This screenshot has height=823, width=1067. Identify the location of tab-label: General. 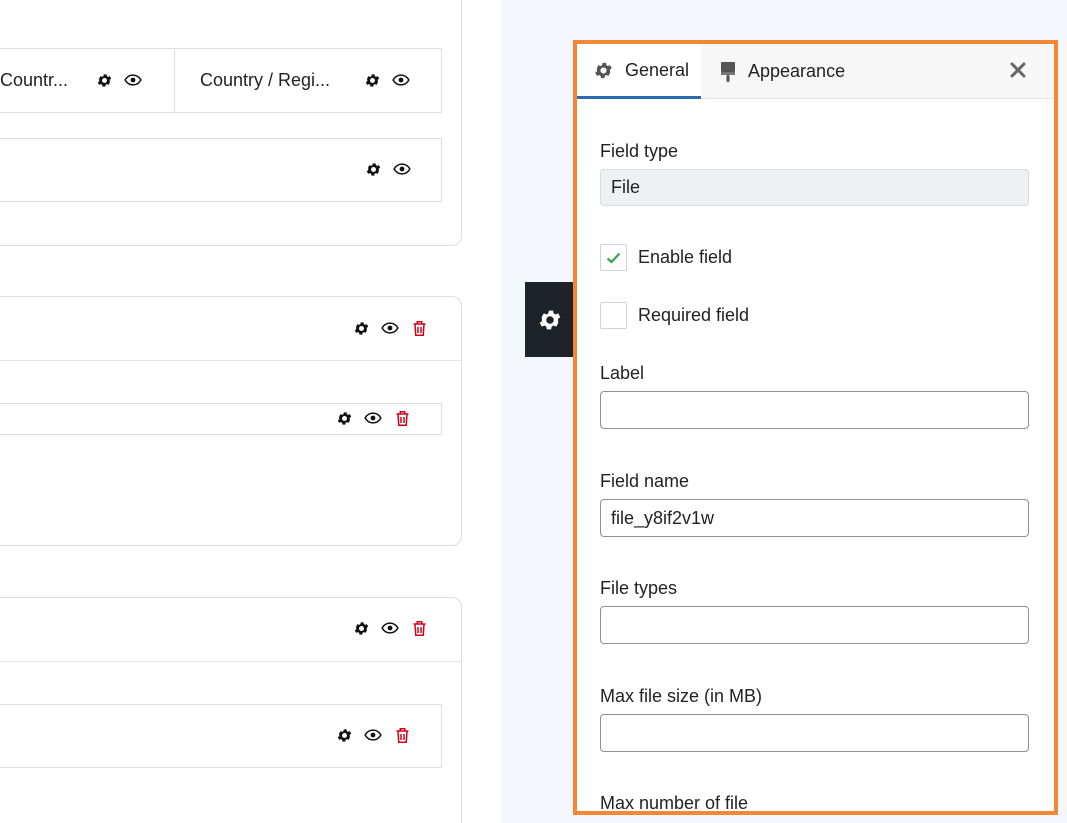
(657, 69).